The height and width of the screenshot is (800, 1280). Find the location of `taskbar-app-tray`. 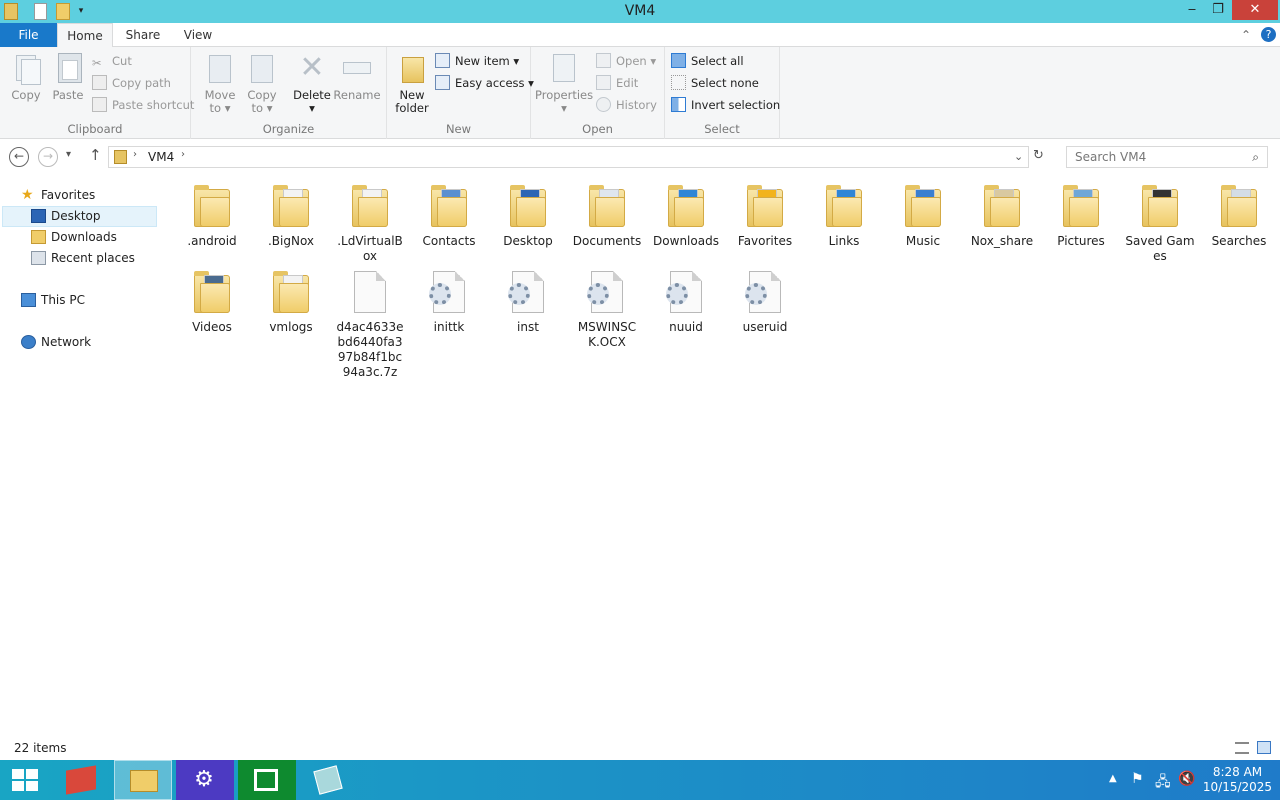

taskbar-app-tray is located at coordinates (81, 780).